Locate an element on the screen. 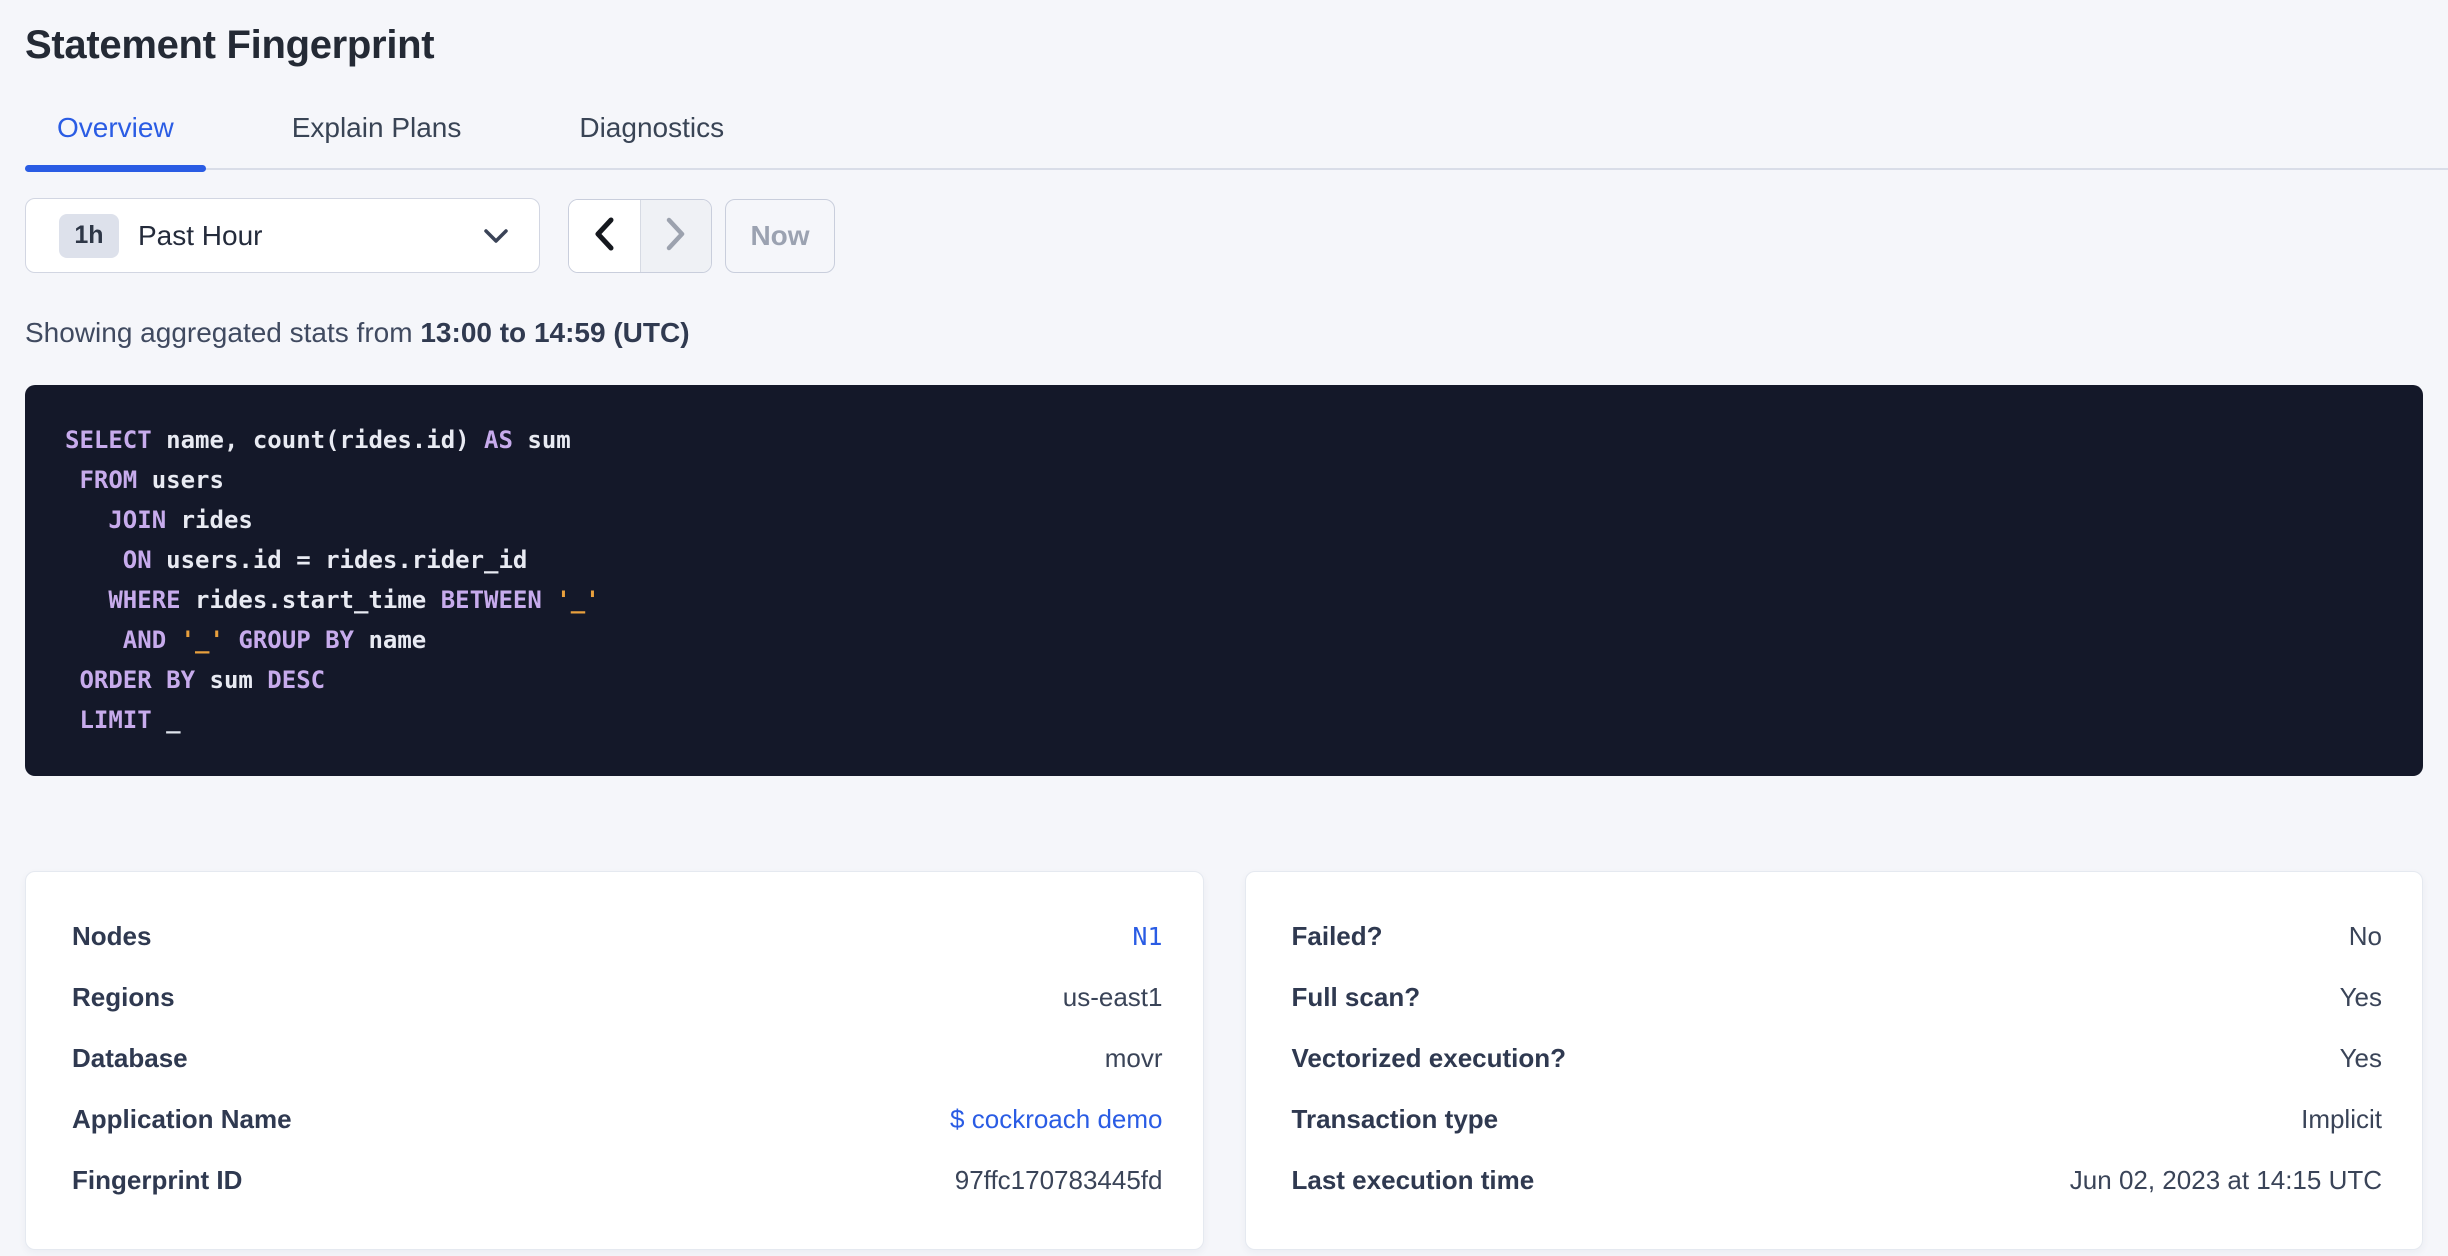 The image size is (2448, 1256). detail-value: No is located at coordinates (2365, 936).